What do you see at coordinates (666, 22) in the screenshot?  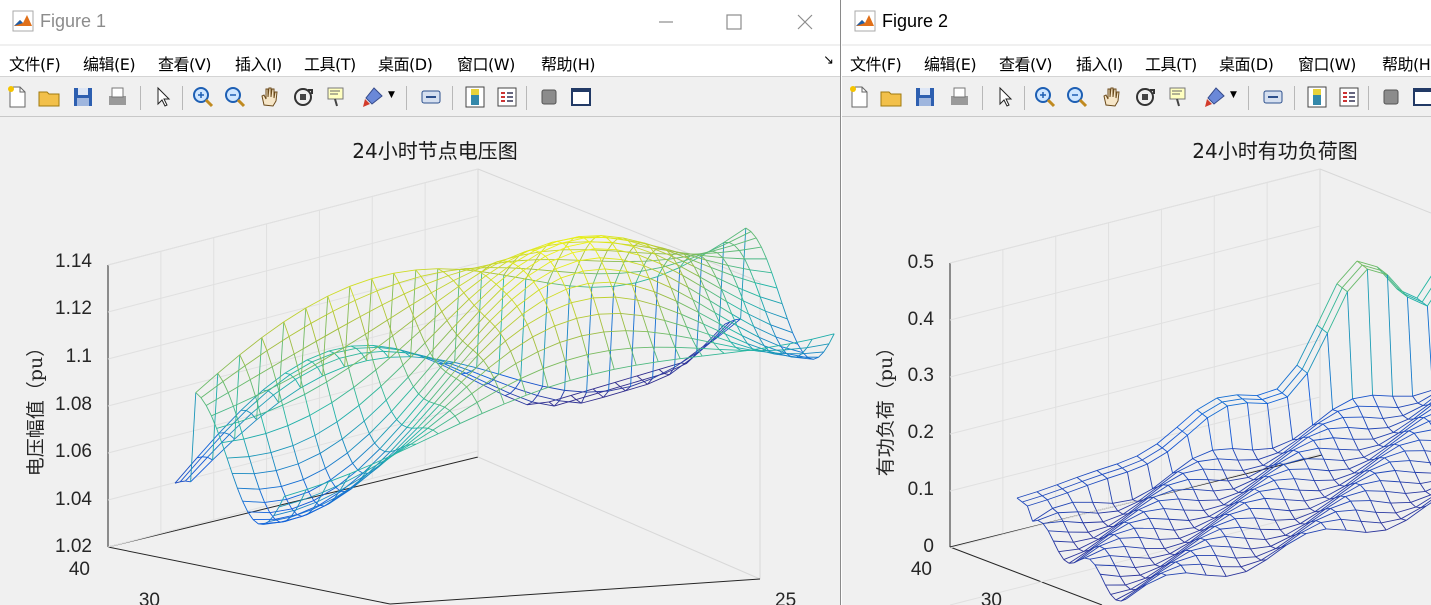 I see `minimize-button` at bounding box center [666, 22].